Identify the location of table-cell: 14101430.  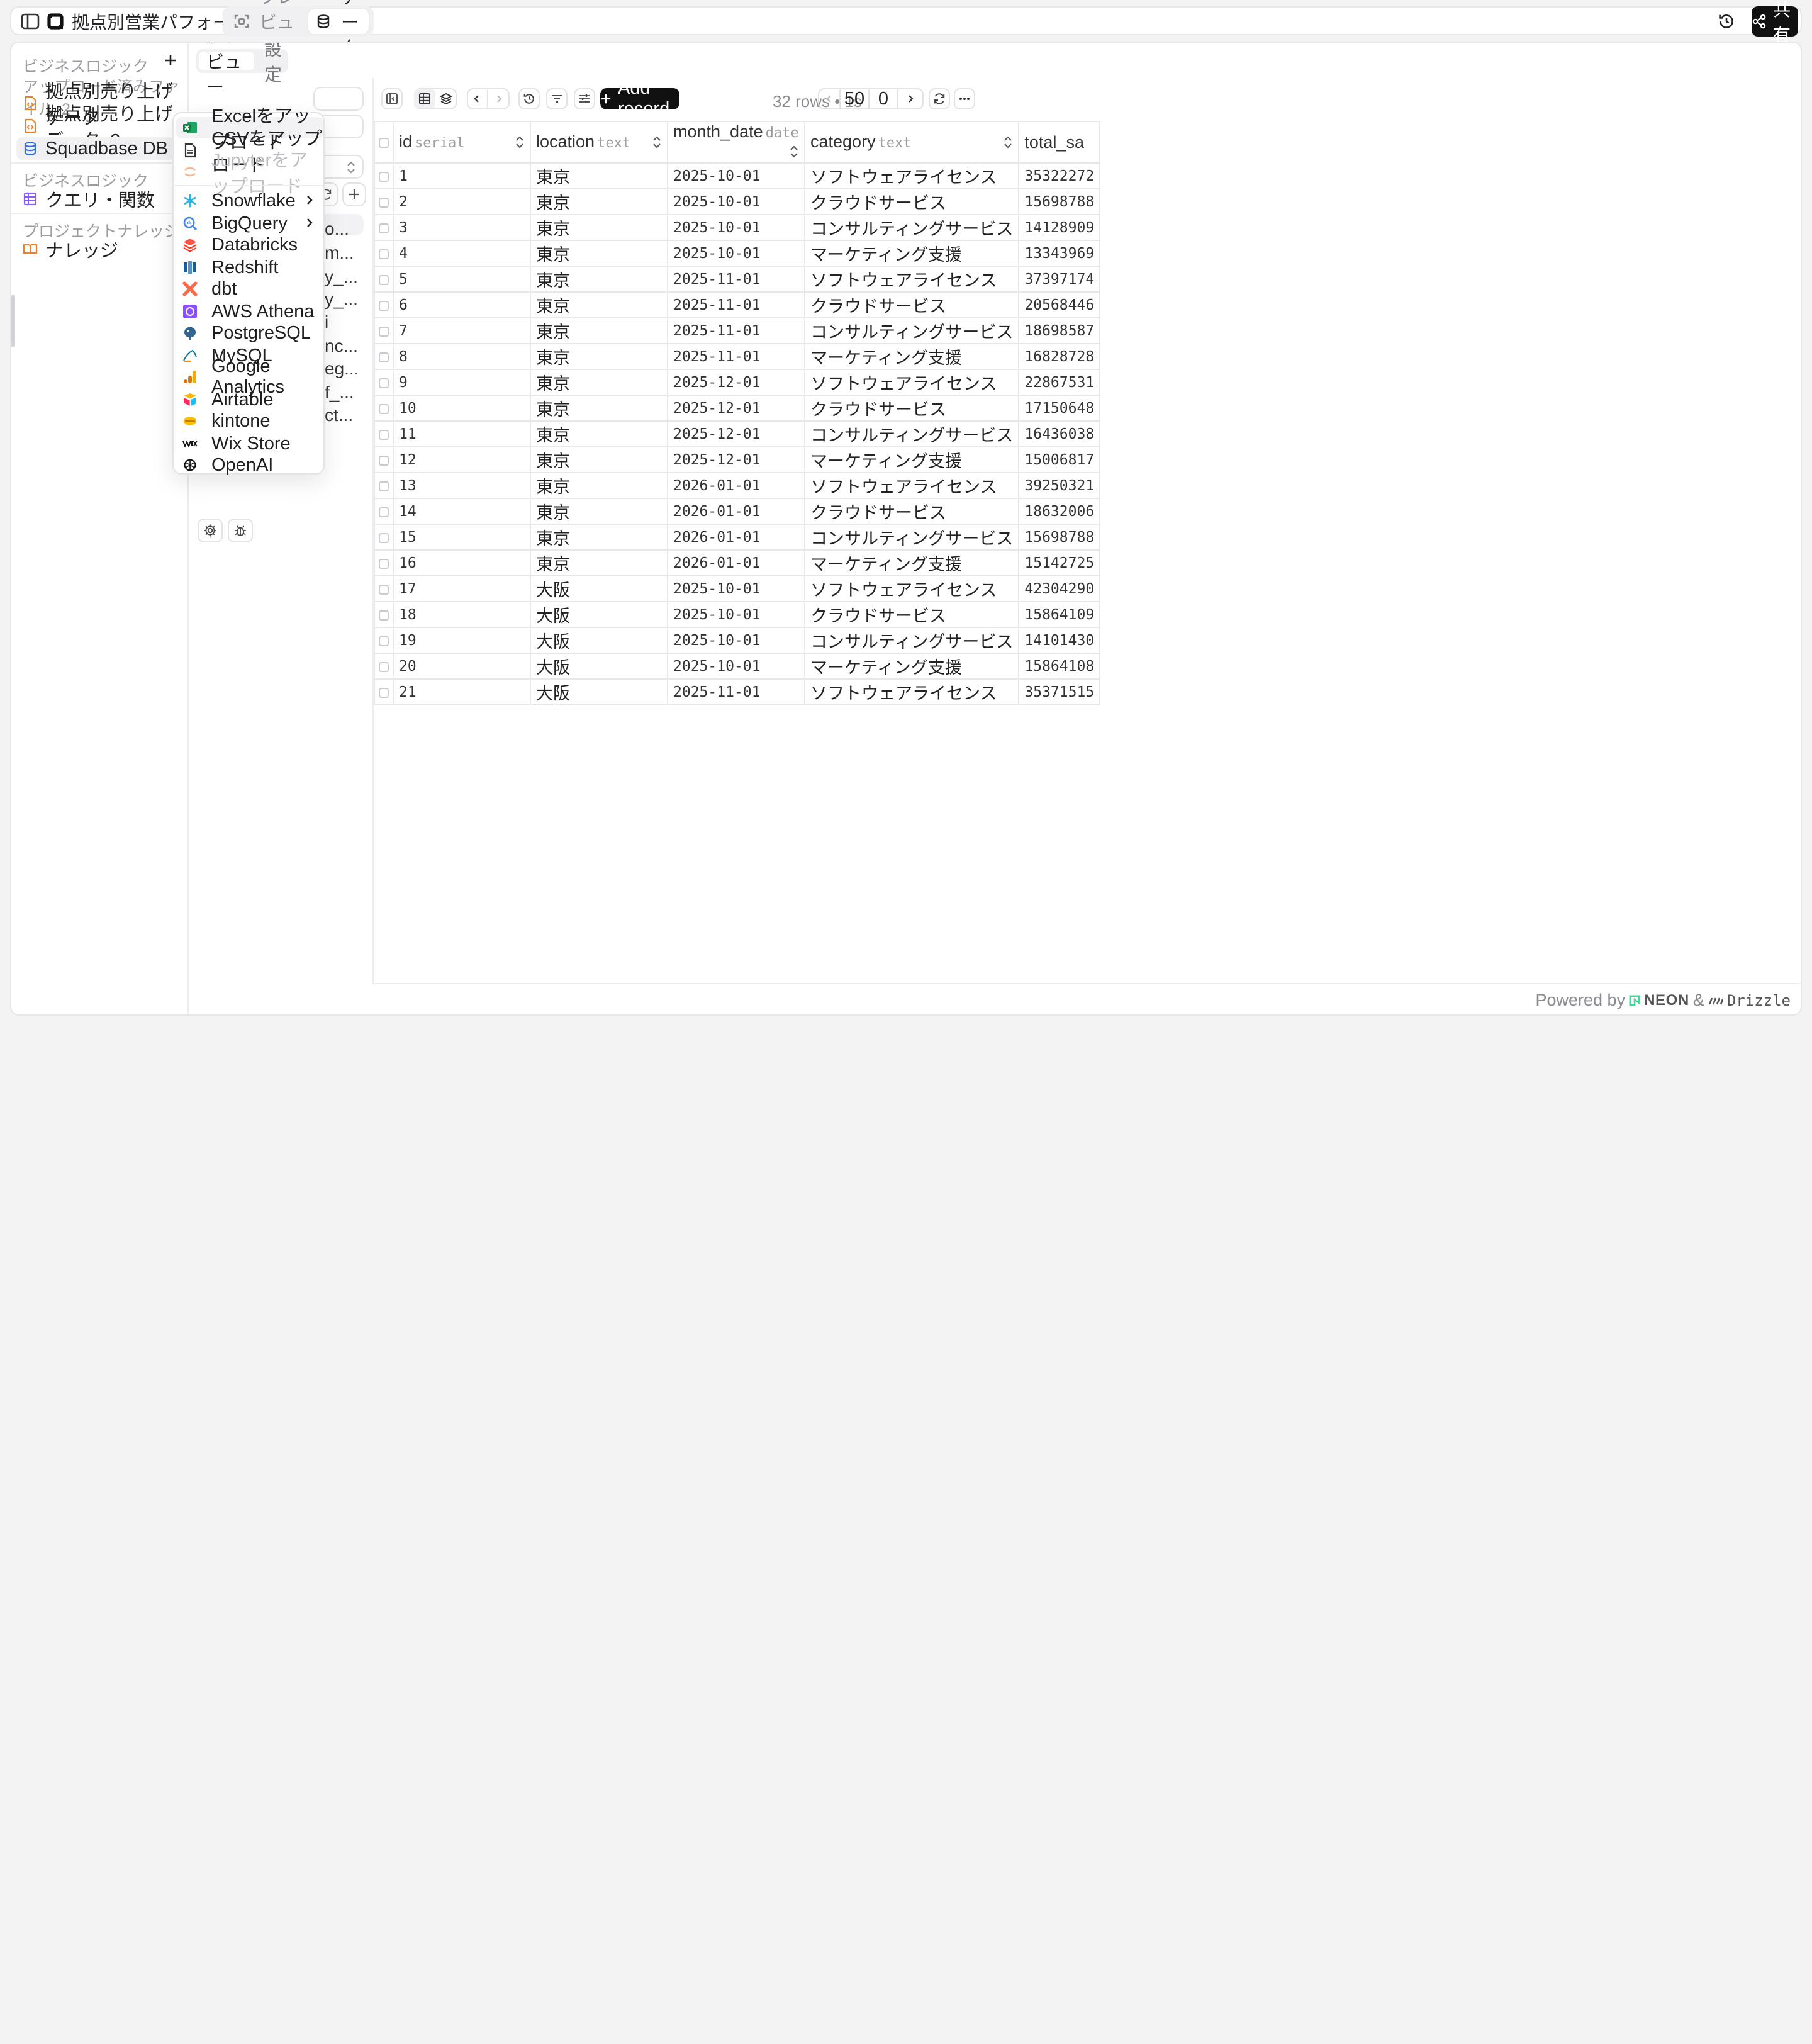
(1059, 640).